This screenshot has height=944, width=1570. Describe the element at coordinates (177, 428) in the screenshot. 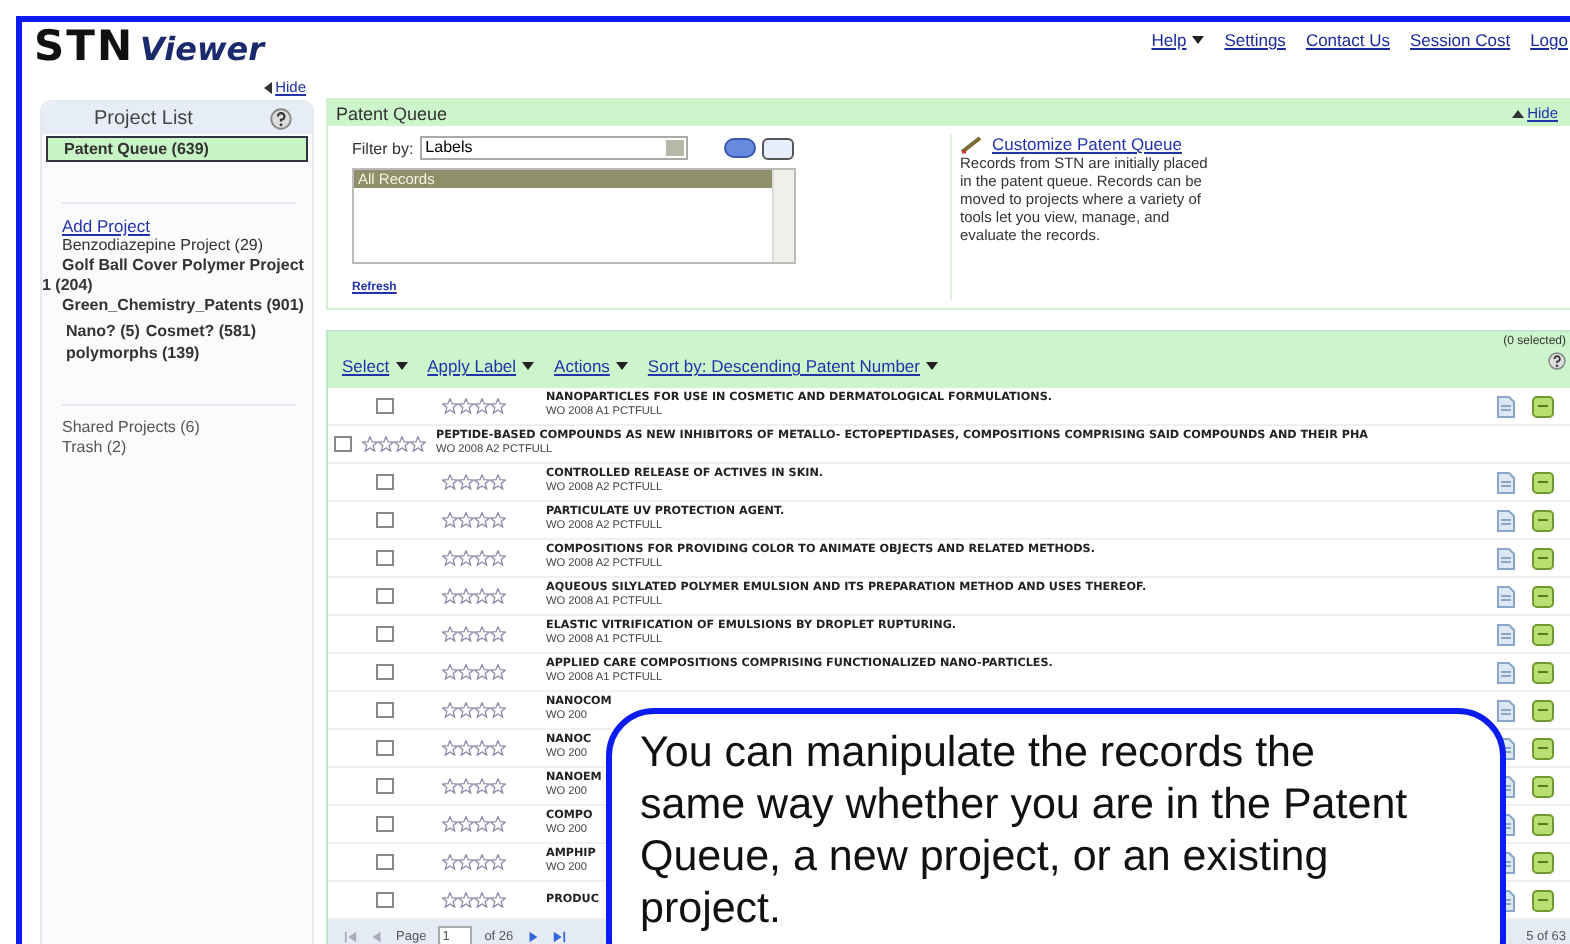

I see `sidebar-item: Shared Projects (6)` at that location.